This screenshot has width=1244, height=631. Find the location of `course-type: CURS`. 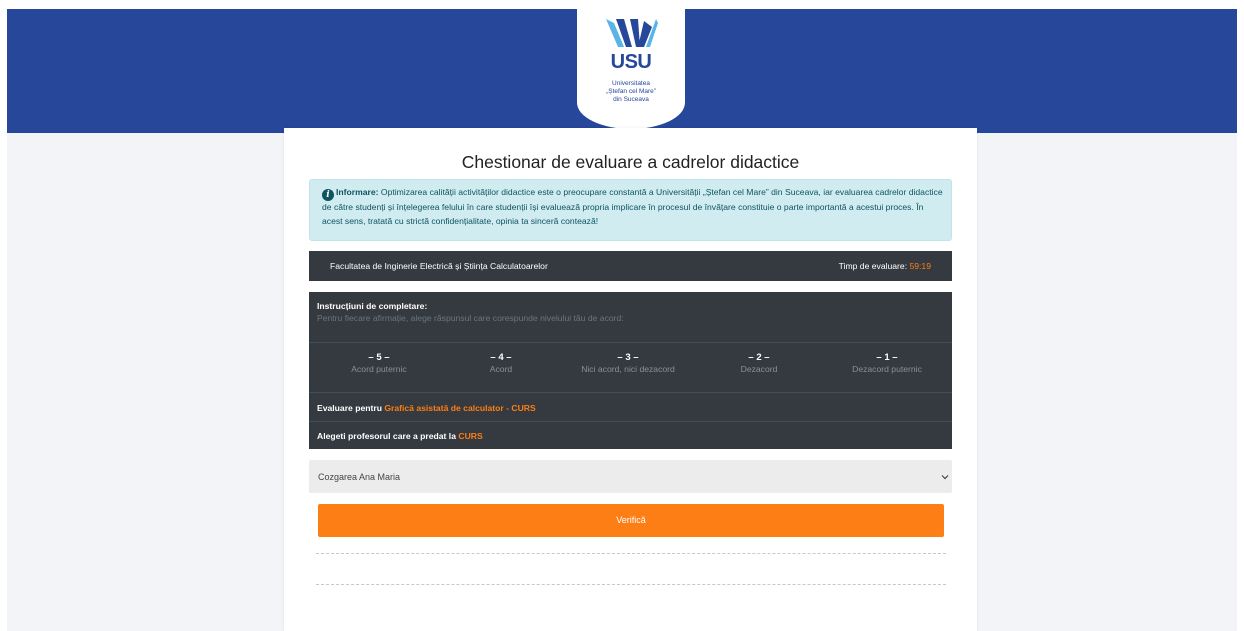

course-type: CURS is located at coordinates (470, 436).